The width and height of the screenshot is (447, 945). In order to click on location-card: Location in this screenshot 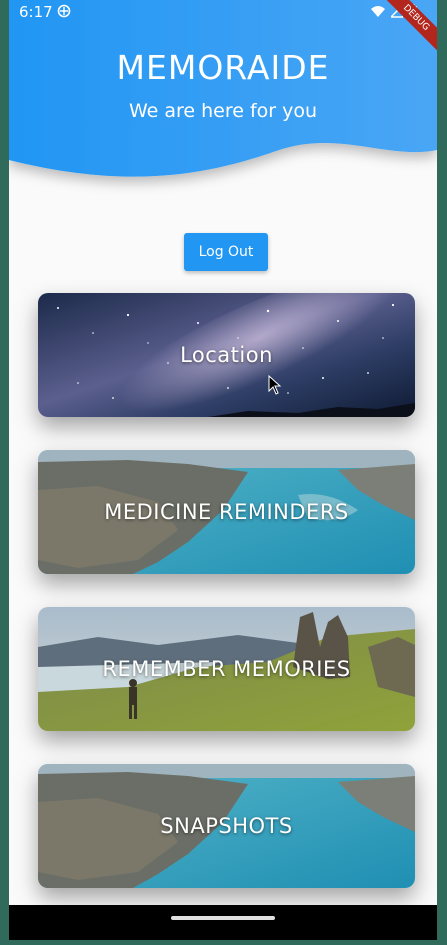, I will do `click(226, 355)`.